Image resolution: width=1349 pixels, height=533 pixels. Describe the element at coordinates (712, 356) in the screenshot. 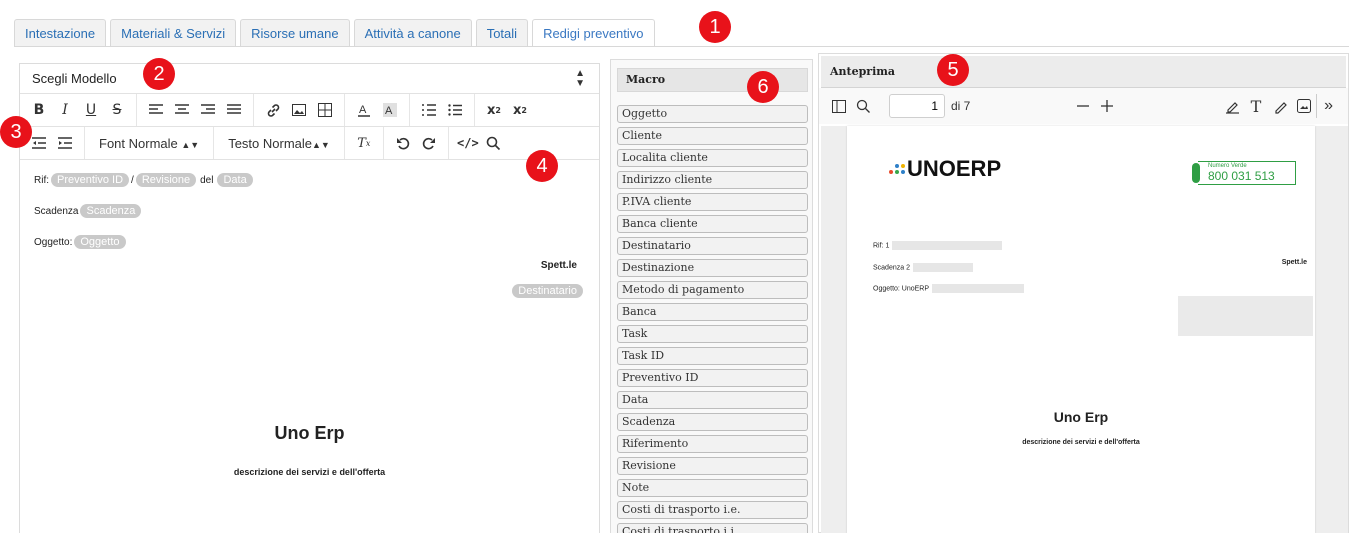

I see `macro-item-task-id: Task ID` at that location.